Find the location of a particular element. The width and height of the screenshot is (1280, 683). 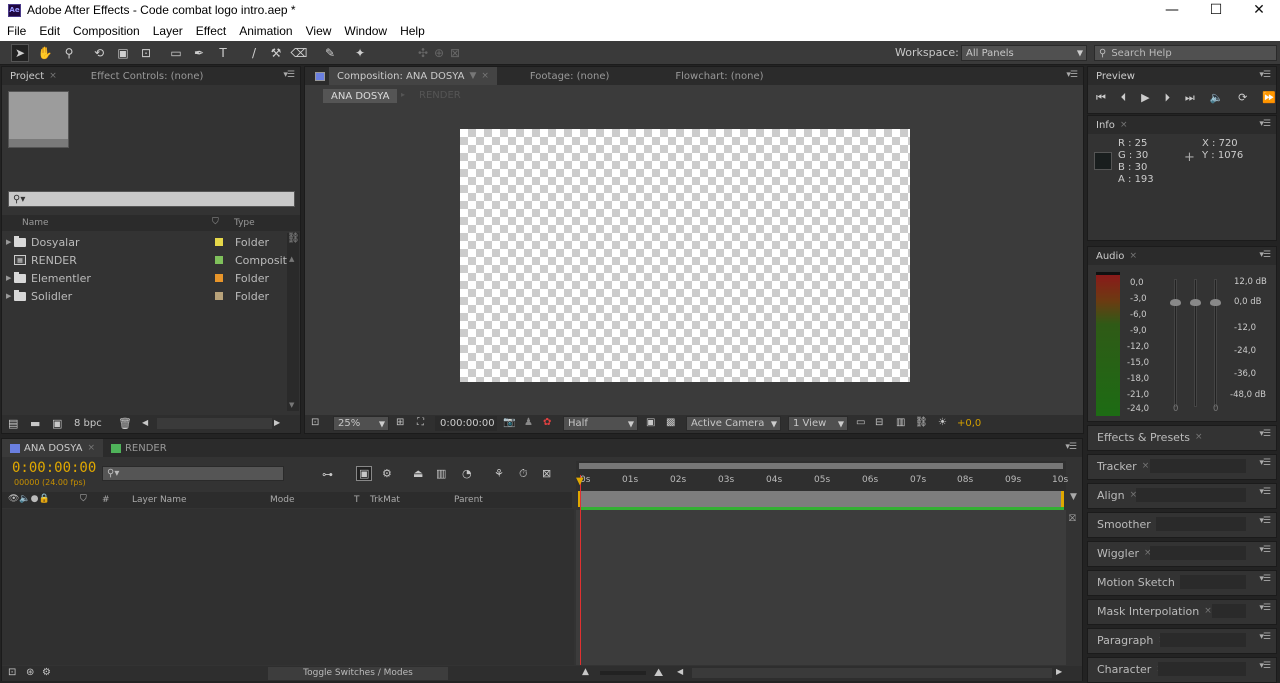

tab-ana-dosya: ANA DOSYA × is located at coordinates (52, 448).